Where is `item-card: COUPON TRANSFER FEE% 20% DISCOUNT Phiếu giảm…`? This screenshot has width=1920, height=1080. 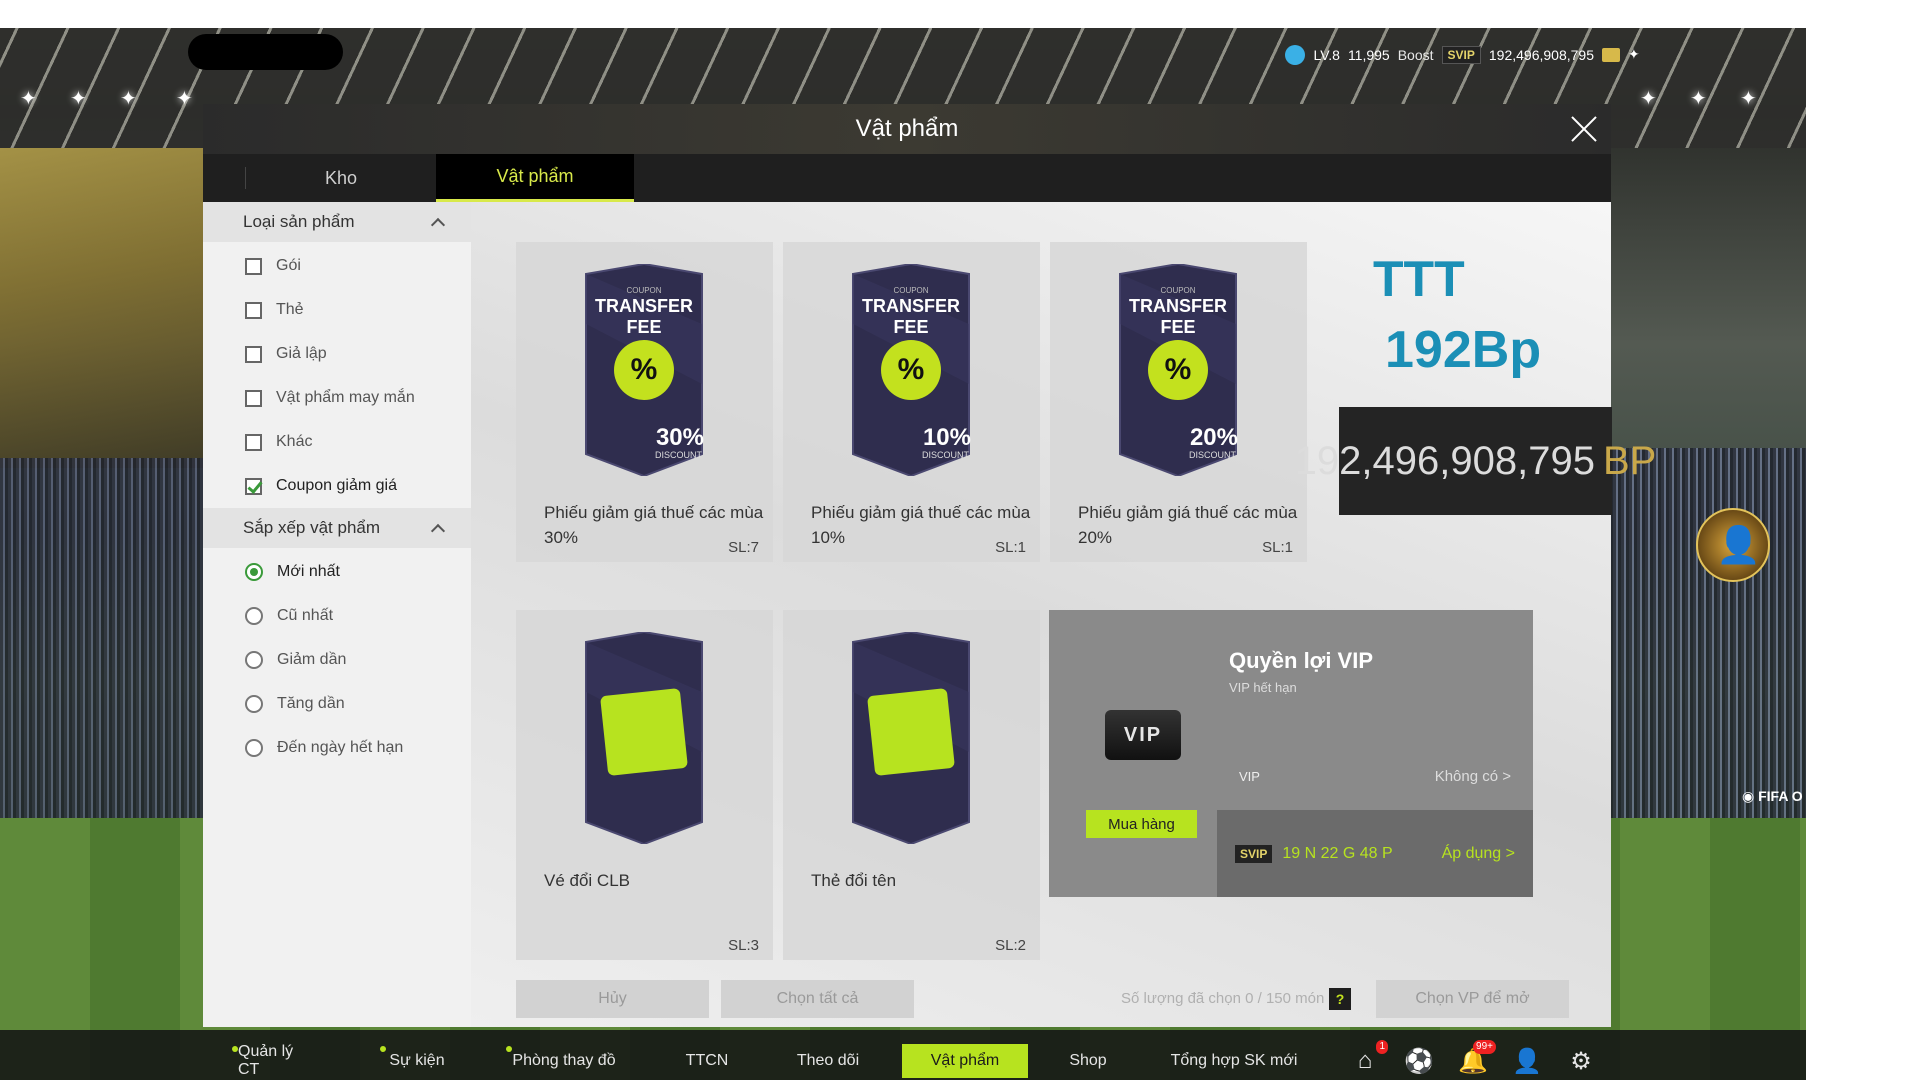
item-card: COUPON TRANSFER FEE% 20% DISCOUNT Phiếu giảm… is located at coordinates (1178, 402).